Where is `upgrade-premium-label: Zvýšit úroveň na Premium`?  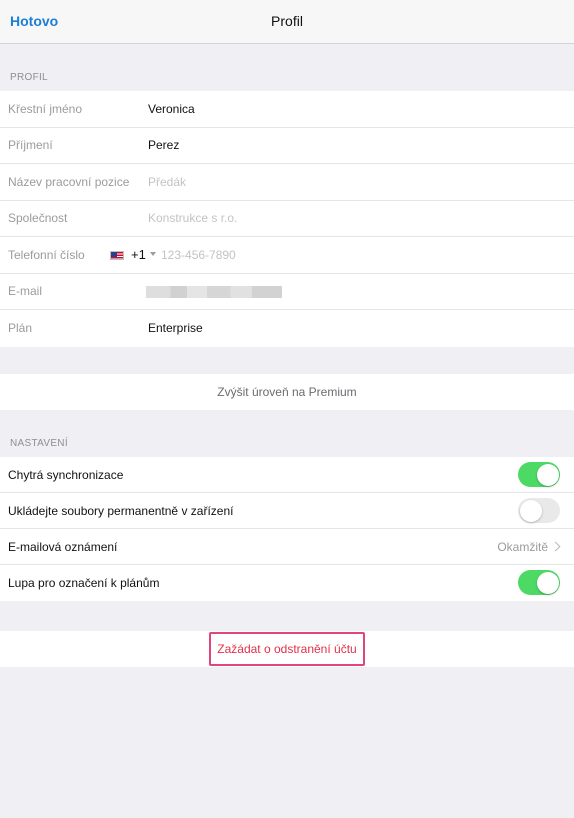
upgrade-premium-label: Zvýšit úroveň na Premium is located at coordinates (287, 392).